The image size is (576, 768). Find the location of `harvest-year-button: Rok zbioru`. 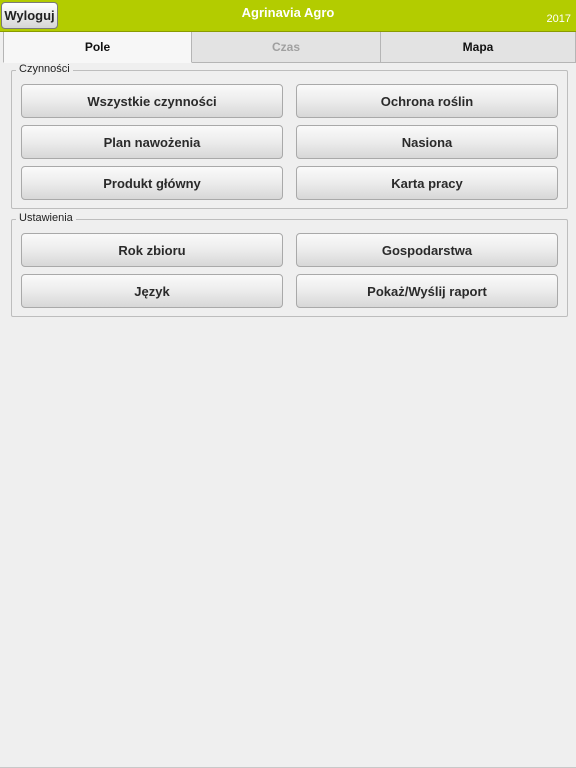

harvest-year-button: Rok zbioru is located at coordinates (152, 250).